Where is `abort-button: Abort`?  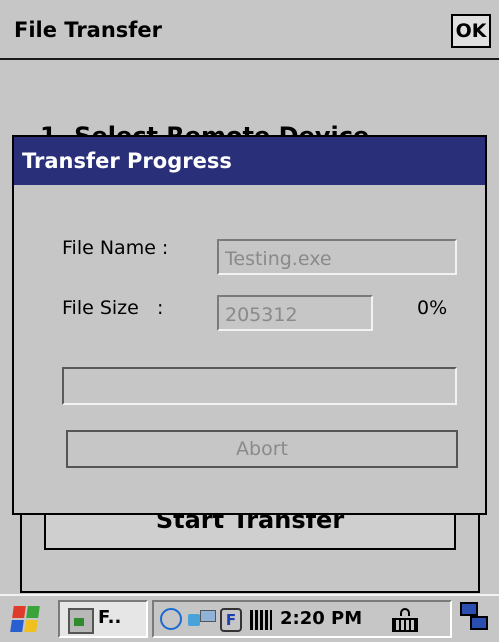 abort-button: Abort is located at coordinates (262, 449).